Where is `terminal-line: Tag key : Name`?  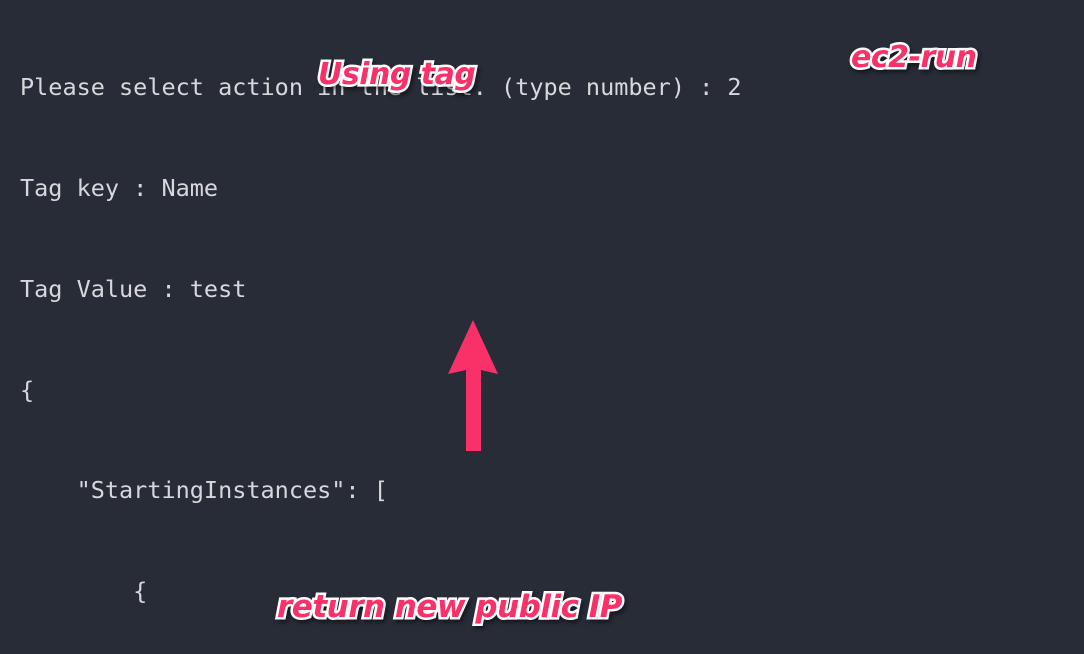
terminal-line: Tag key : Name is located at coordinates (119, 187).